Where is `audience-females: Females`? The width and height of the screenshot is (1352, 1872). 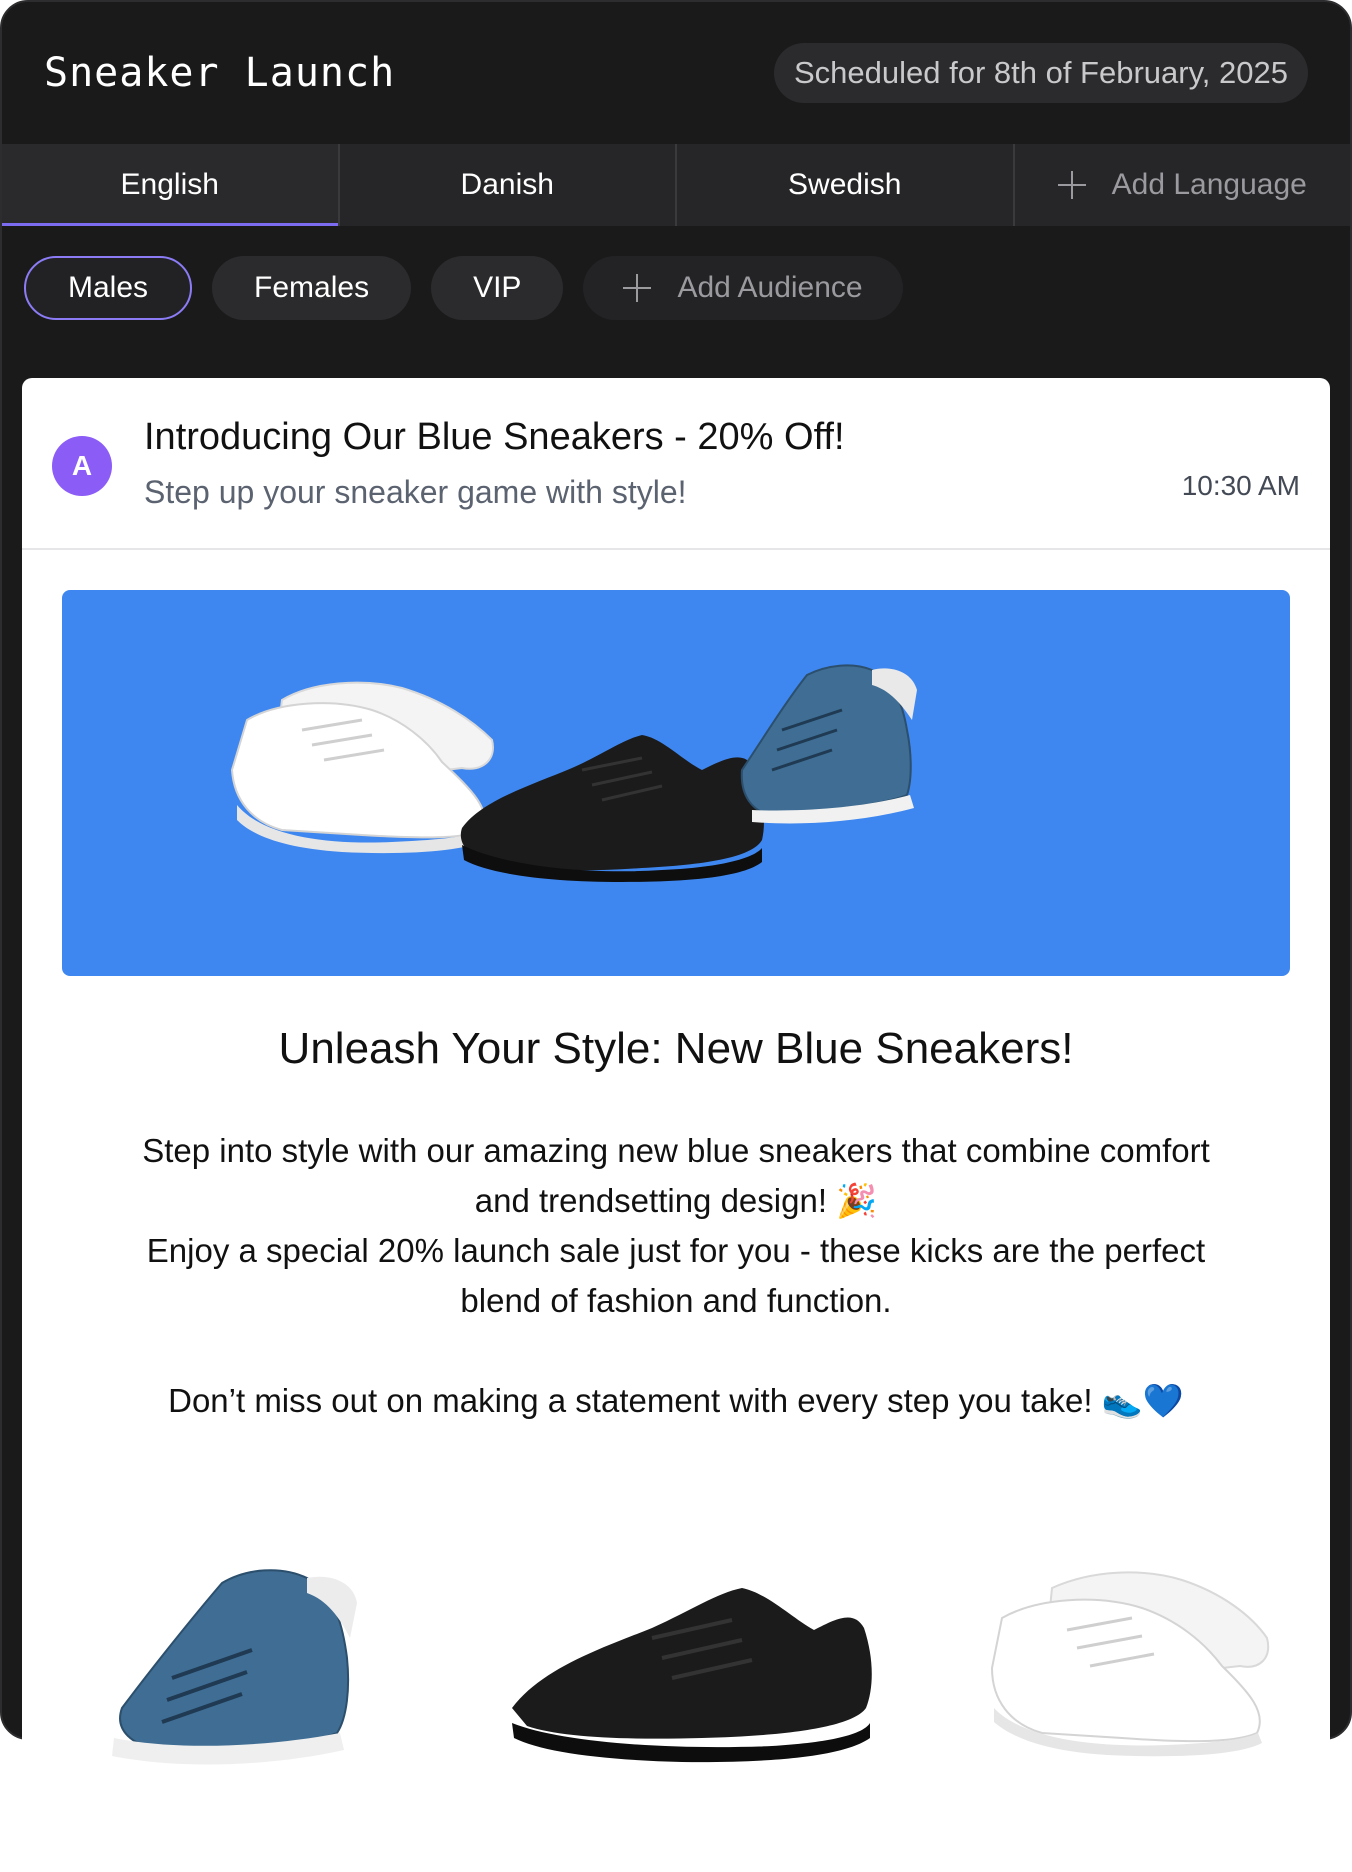 audience-females: Females is located at coordinates (312, 288).